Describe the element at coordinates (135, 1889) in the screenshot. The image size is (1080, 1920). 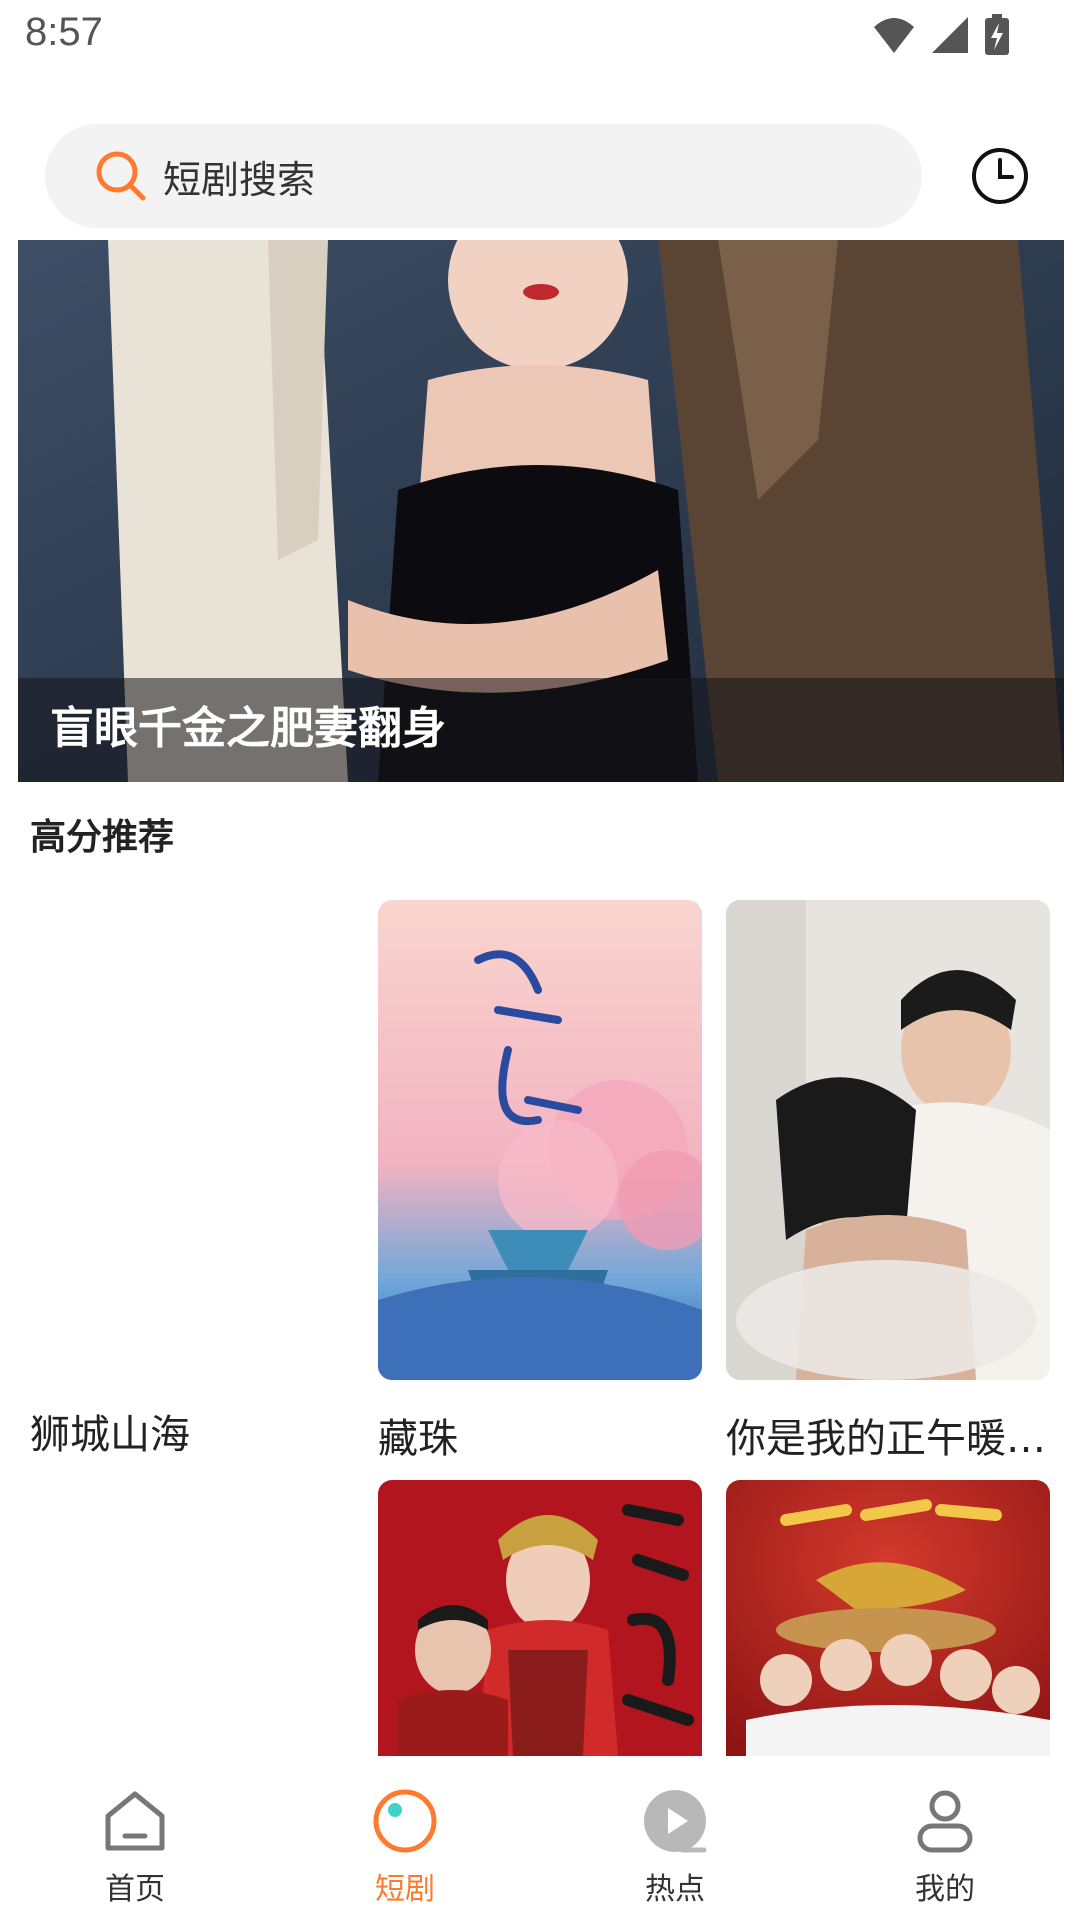
I see `tab-label: 首页` at that location.